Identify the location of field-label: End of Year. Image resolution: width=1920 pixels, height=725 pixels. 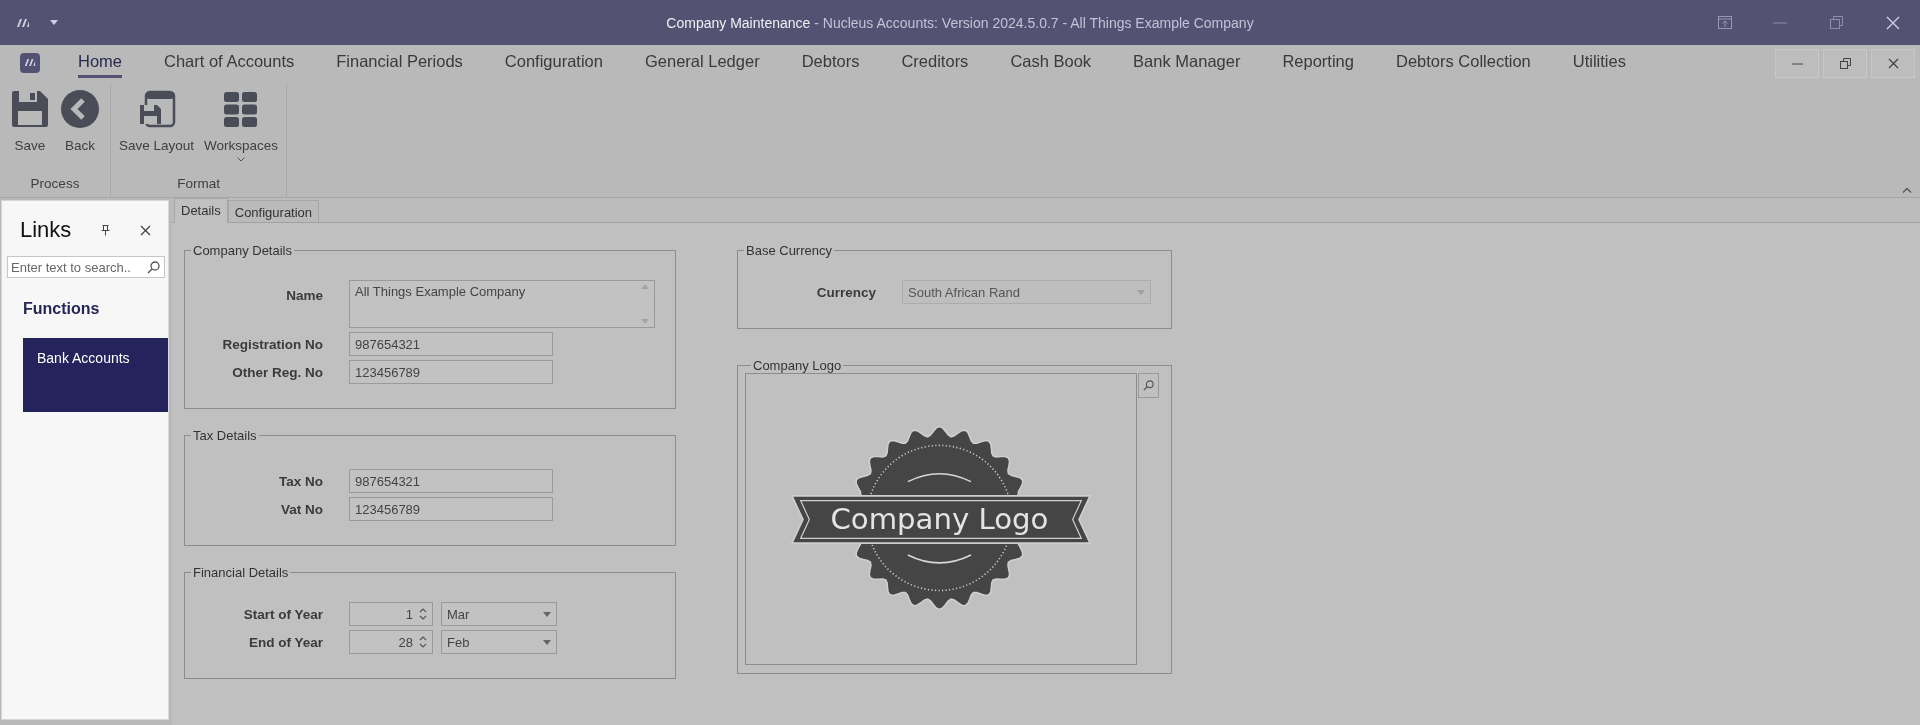
(285, 642).